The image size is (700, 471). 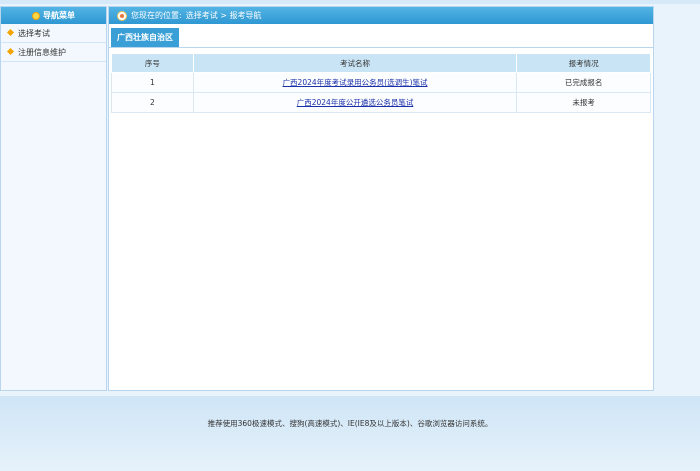 I want to click on table-header-row: 序号 考试名称 报考情况, so click(x=381, y=63).